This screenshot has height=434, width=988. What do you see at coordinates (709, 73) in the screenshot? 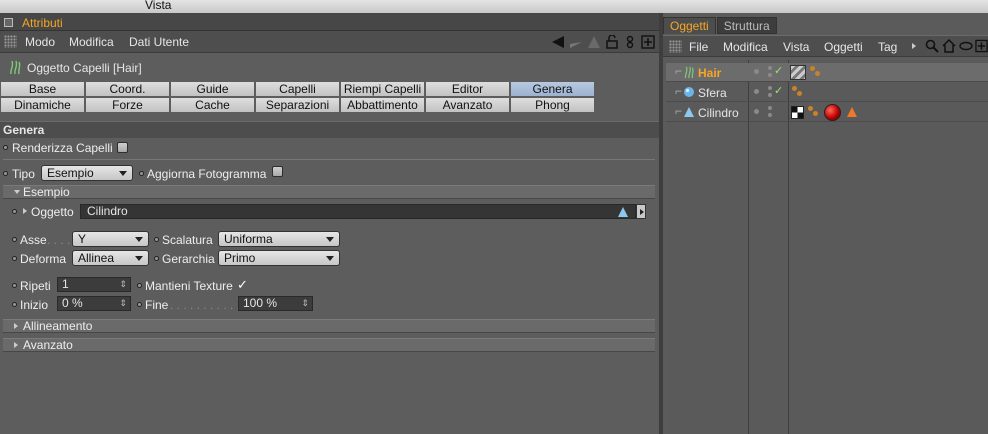
I see `object-name: Hair` at bounding box center [709, 73].